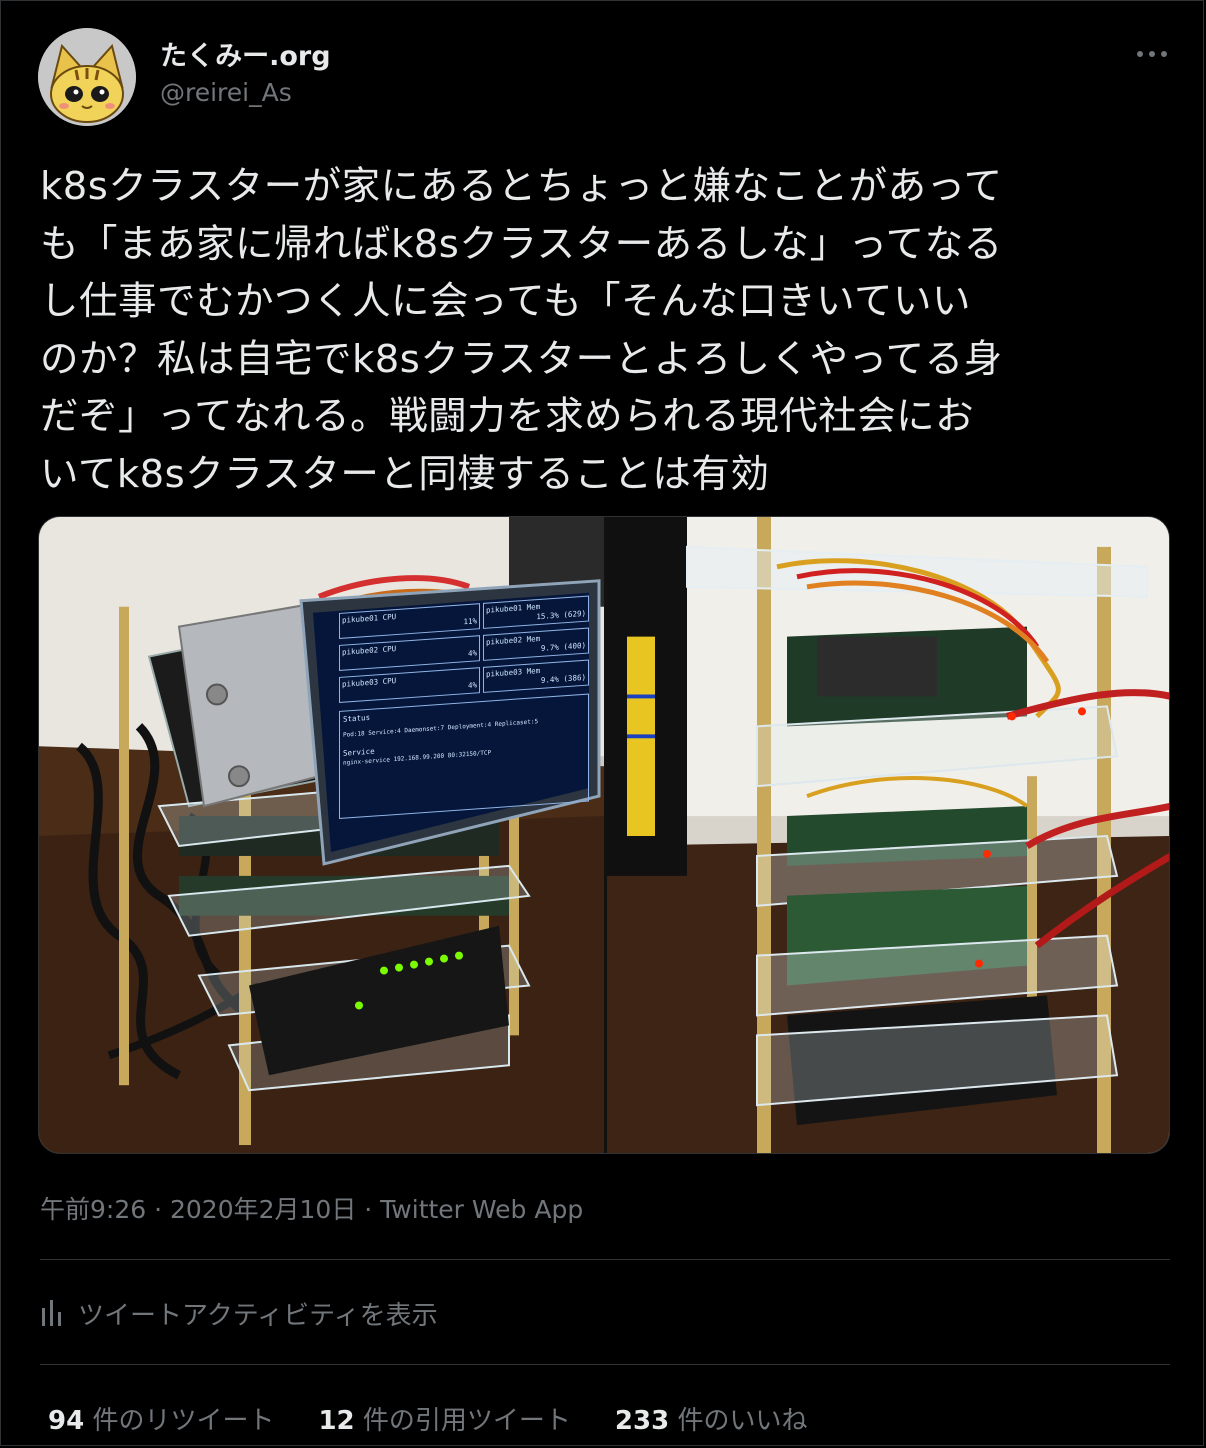 The height and width of the screenshot is (1448, 1206). I want to click on cat-avatar-icon, so click(87, 77).